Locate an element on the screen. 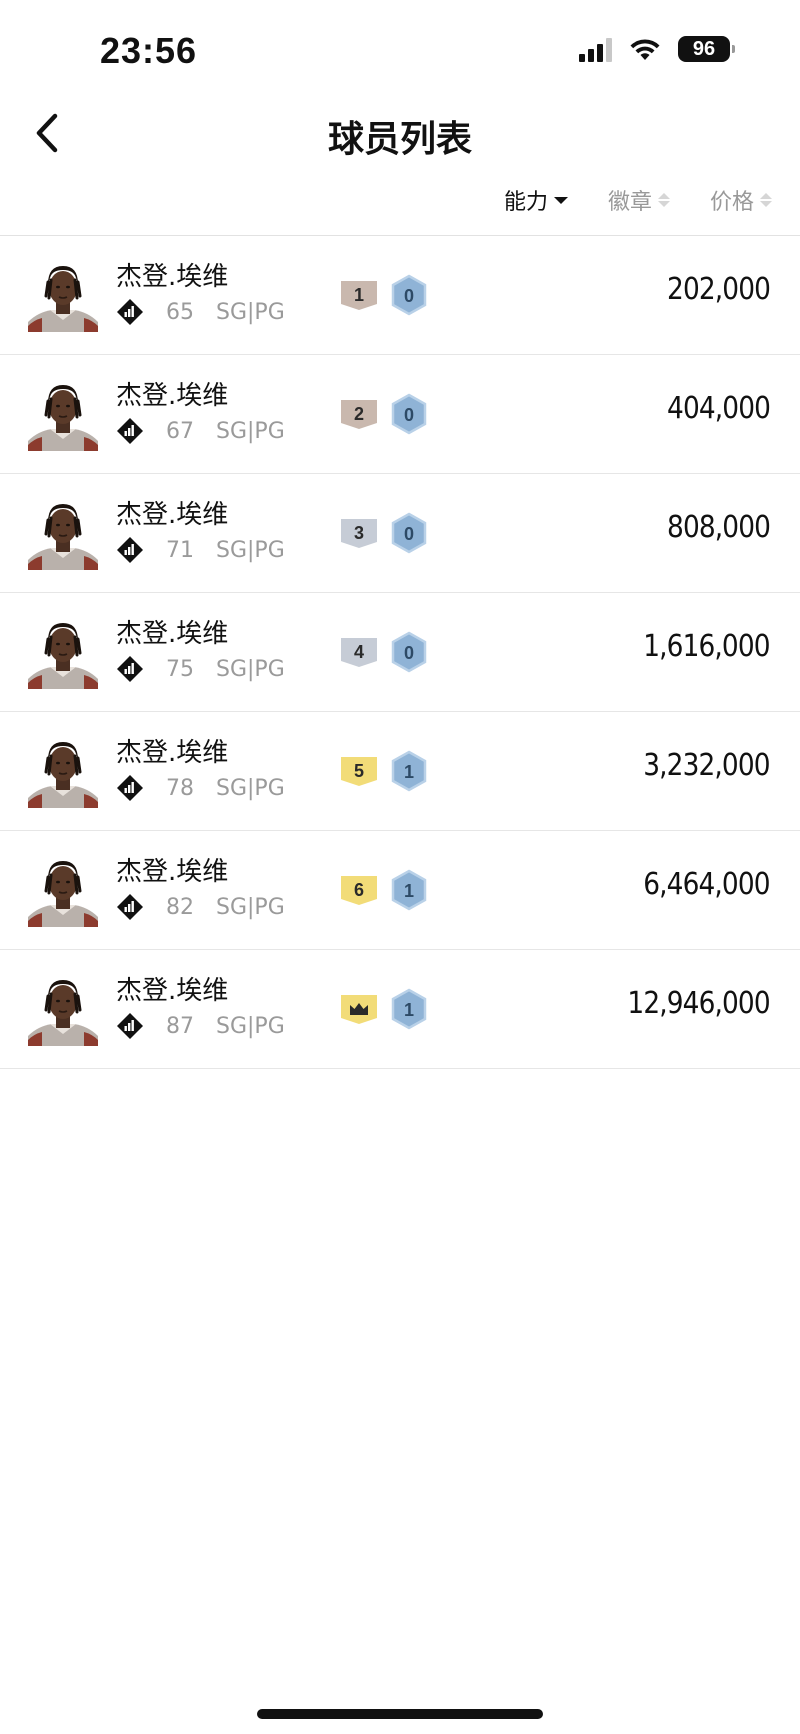 This screenshot has width=800, height=1734. level-badge: 6 is located at coordinates (359, 890).